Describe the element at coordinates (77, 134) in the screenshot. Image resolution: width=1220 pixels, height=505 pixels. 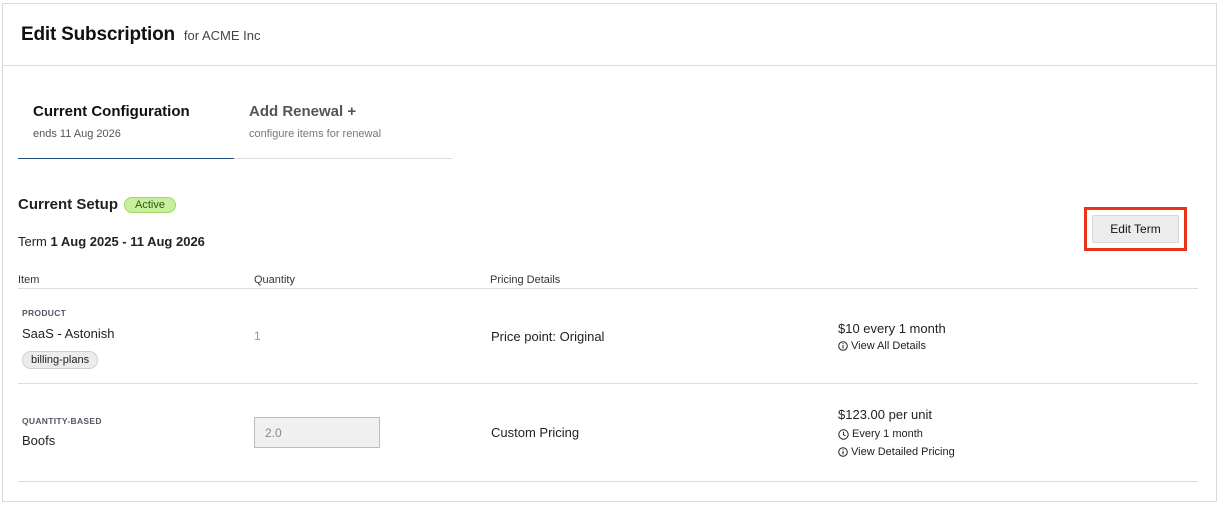
I see `tab-sublabel: ends 11 Aug 2026` at that location.